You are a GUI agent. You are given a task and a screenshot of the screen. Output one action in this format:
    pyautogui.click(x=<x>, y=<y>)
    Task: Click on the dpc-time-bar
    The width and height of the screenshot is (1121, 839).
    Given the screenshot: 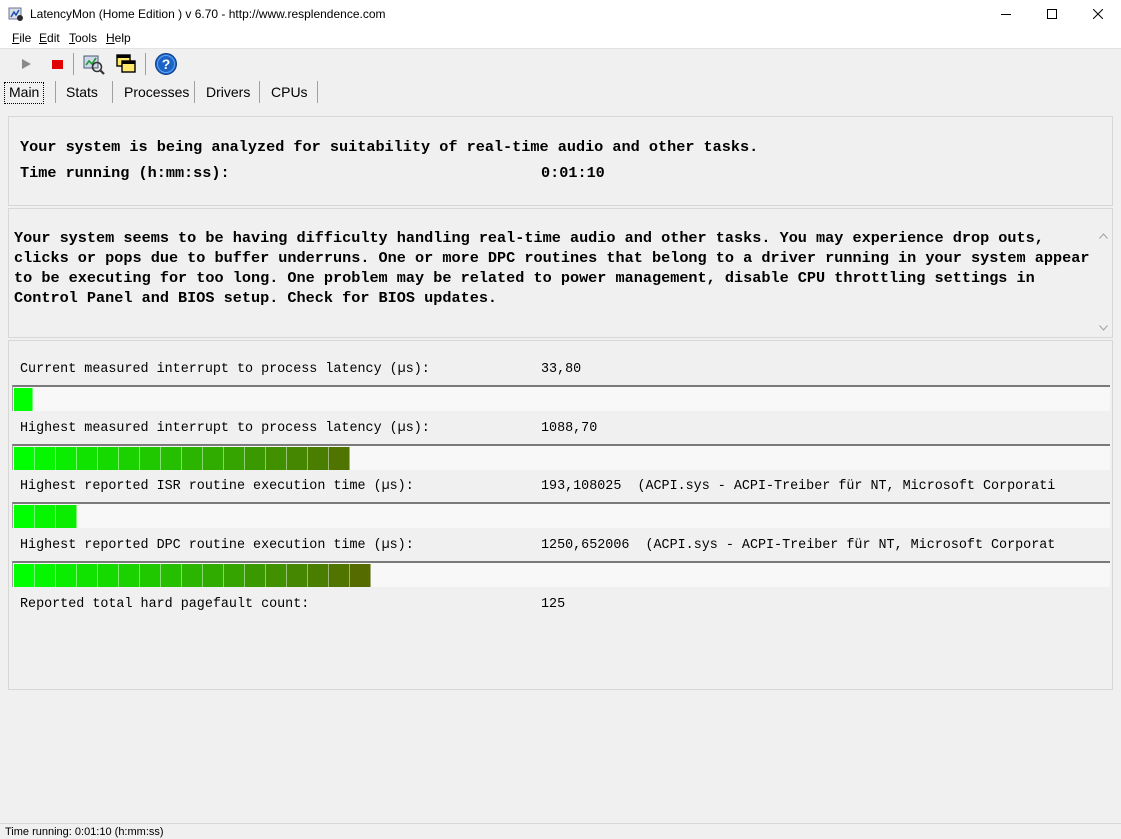 What is the action you would take?
    pyautogui.click(x=561, y=574)
    